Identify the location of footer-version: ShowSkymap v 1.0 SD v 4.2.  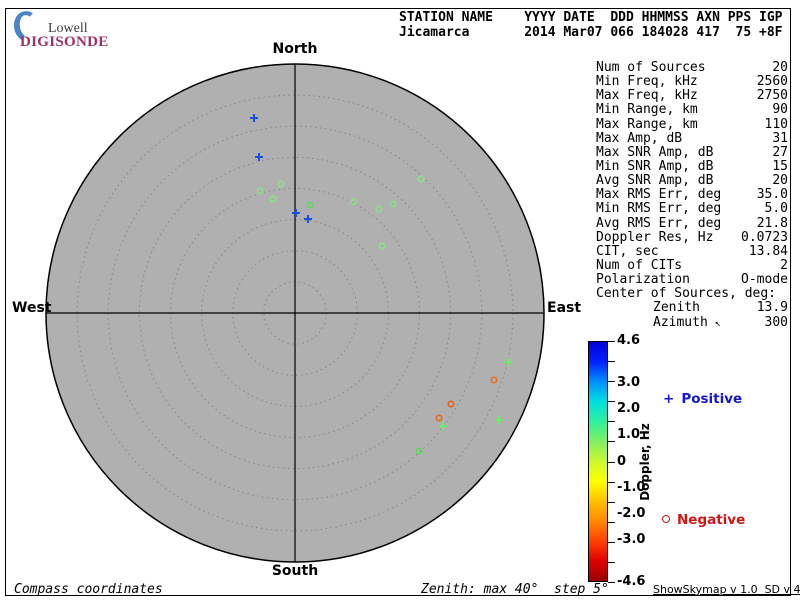
(726, 589).